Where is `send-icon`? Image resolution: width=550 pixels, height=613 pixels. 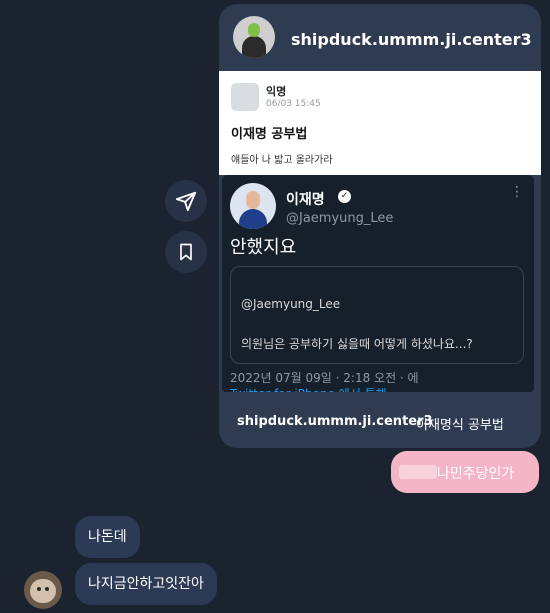 send-icon is located at coordinates (186, 201).